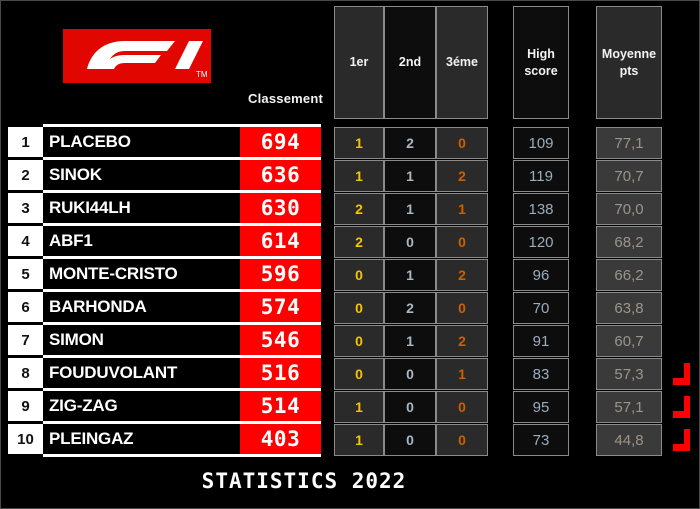 This screenshot has height=509, width=700. I want to click on moyenne-line1: Moyenne, so click(629, 53).